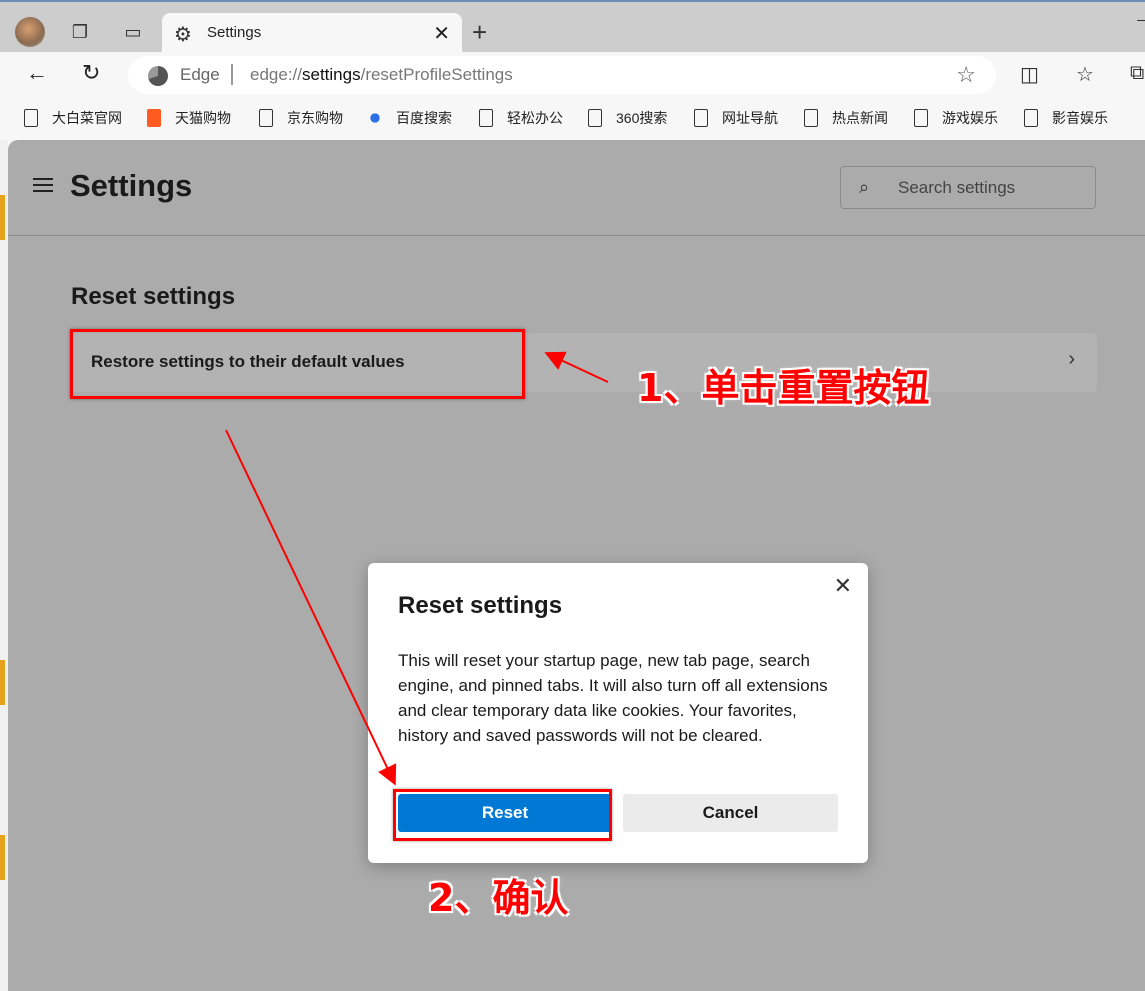 This screenshot has height=991, width=1145. Describe the element at coordinates (576, 367) in the screenshot. I see `arrow-step1` at that location.